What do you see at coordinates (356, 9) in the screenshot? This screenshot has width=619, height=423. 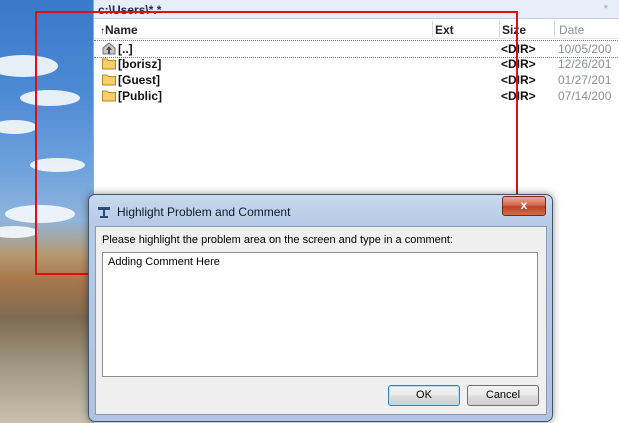 I see `path-bar: c:\Users\*.* *` at bounding box center [356, 9].